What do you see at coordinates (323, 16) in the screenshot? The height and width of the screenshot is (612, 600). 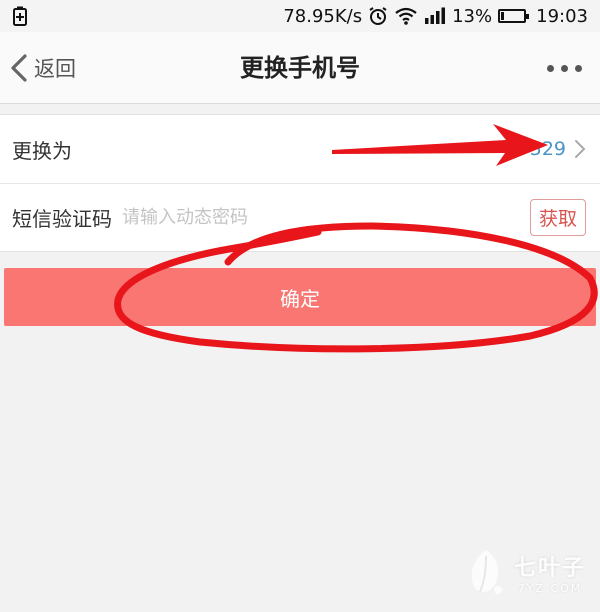 I see `network-speed: 78.95K/s` at bounding box center [323, 16].